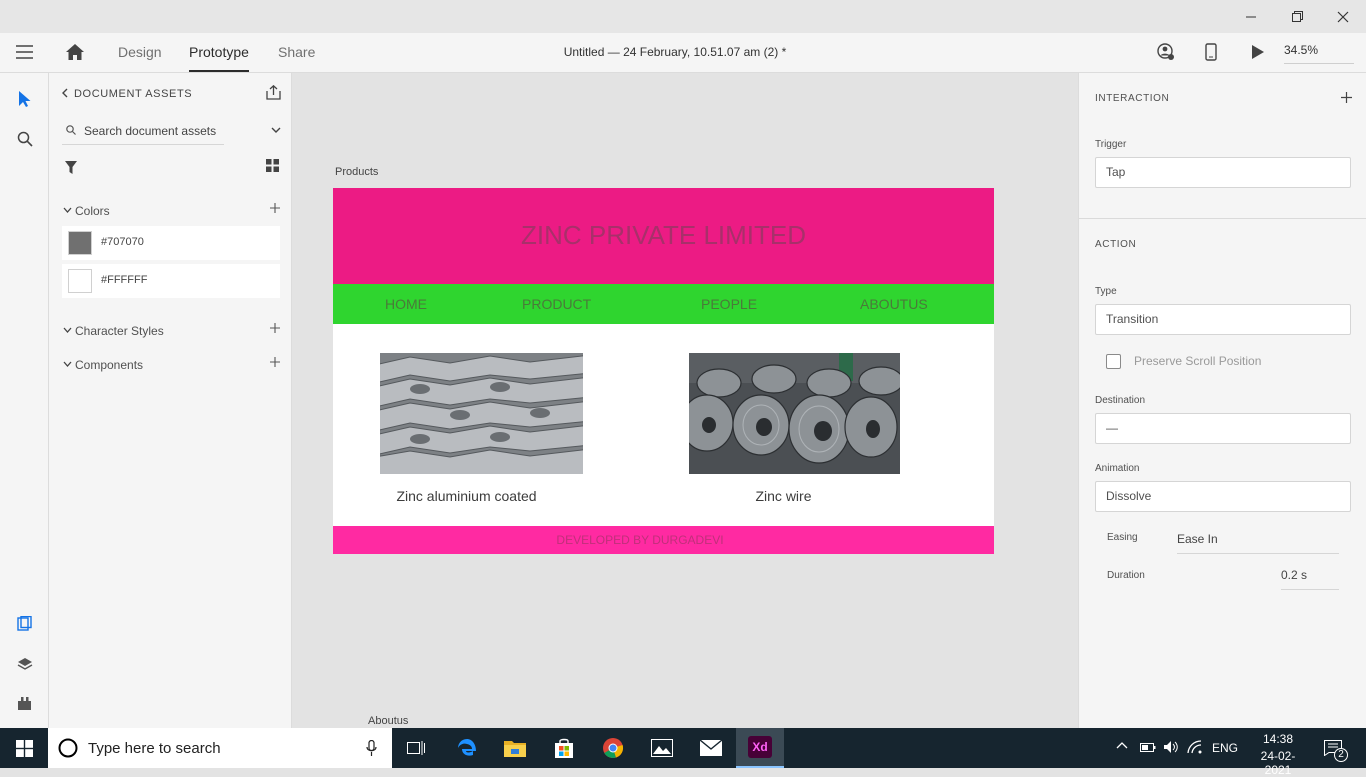 The width and height of the screenshot is (1366, 777). I want to click on taskbar-search-box: Type here to search, so click(220, 748).